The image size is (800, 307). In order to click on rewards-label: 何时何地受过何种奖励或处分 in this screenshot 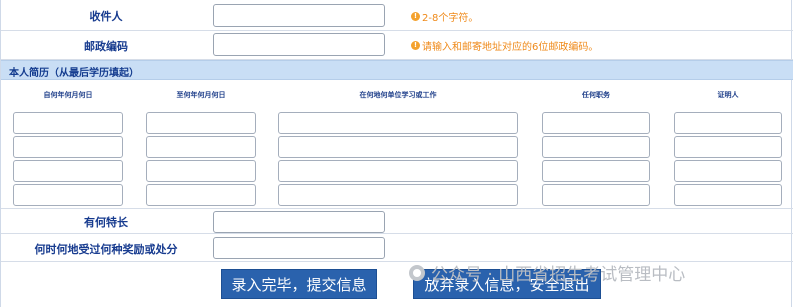, I will do `click(106, 249)`.